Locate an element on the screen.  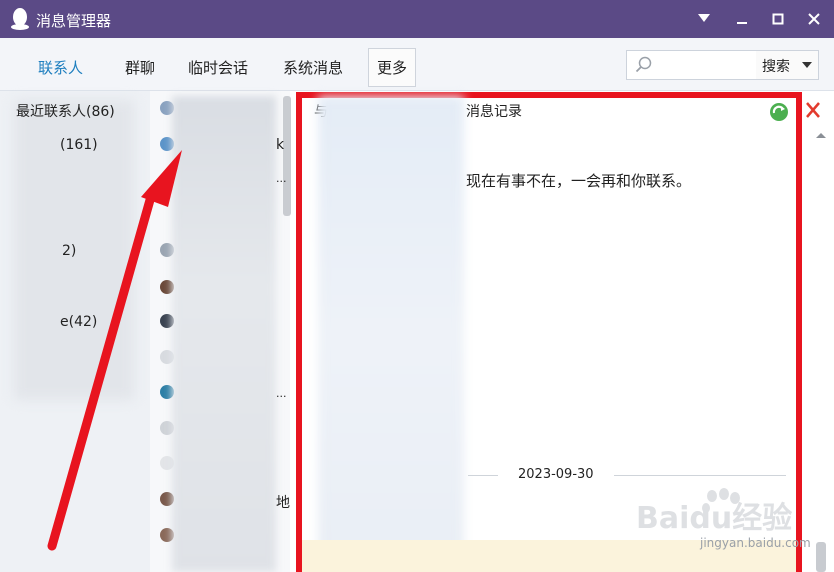
date-divider: 2023-09-30 is located at coordinates (556, 474).